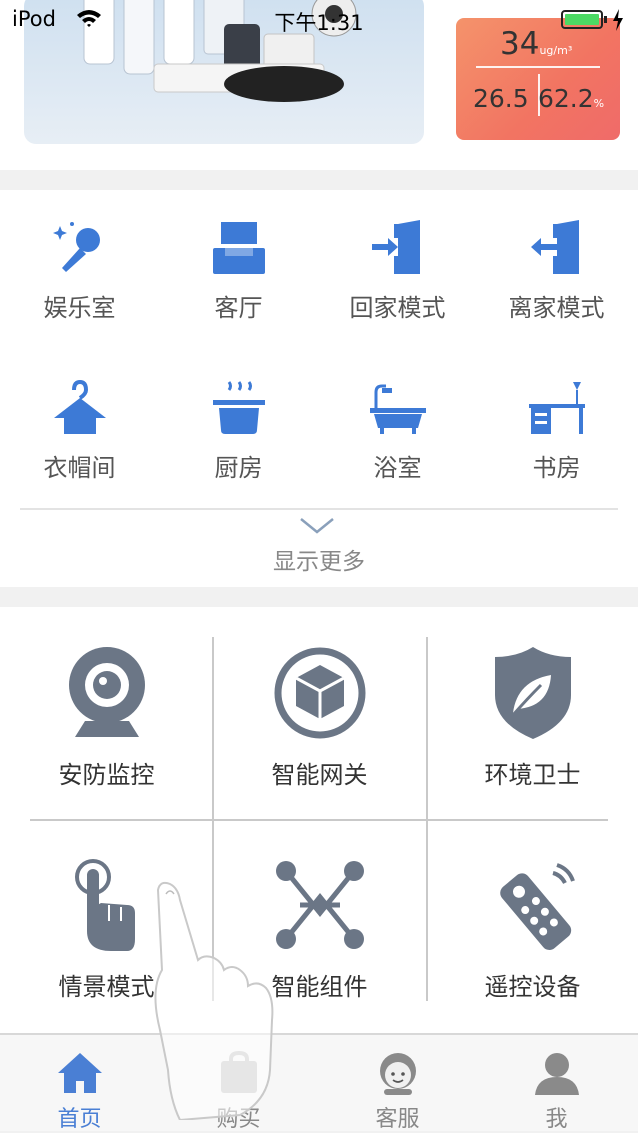  I want to click on feature-label: 情景模式, so click(106, 987).